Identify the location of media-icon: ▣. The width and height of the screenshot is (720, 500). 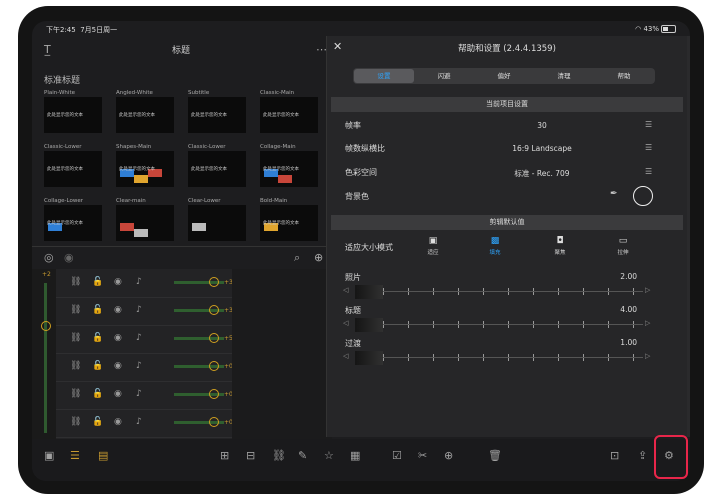
(49, 455).